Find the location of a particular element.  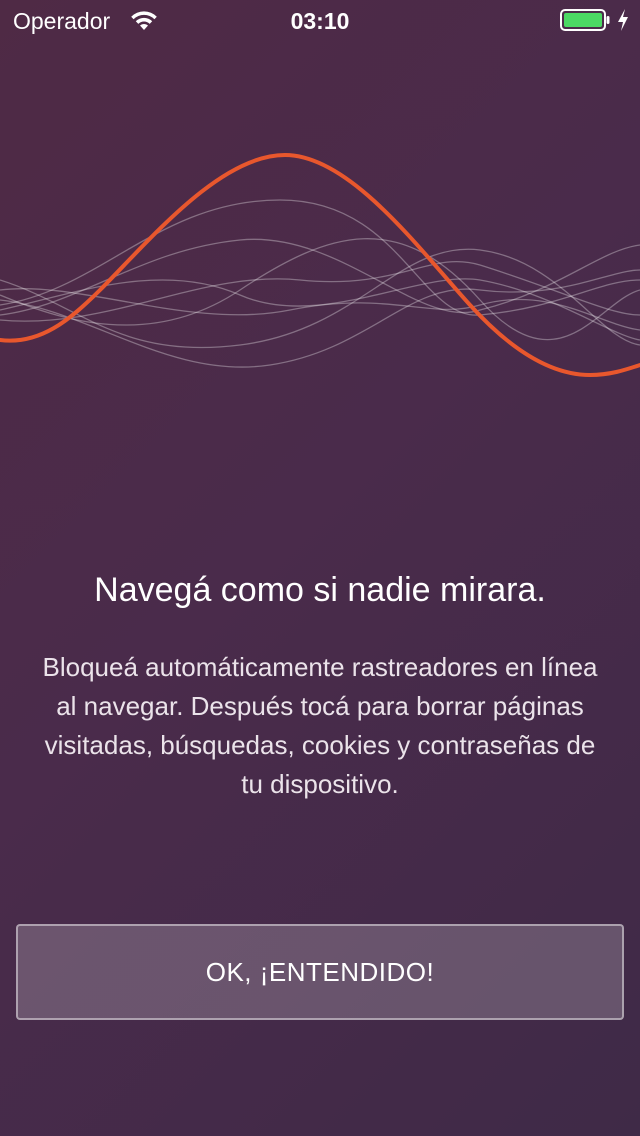

battery-icon is located at coordinates (585, 20).